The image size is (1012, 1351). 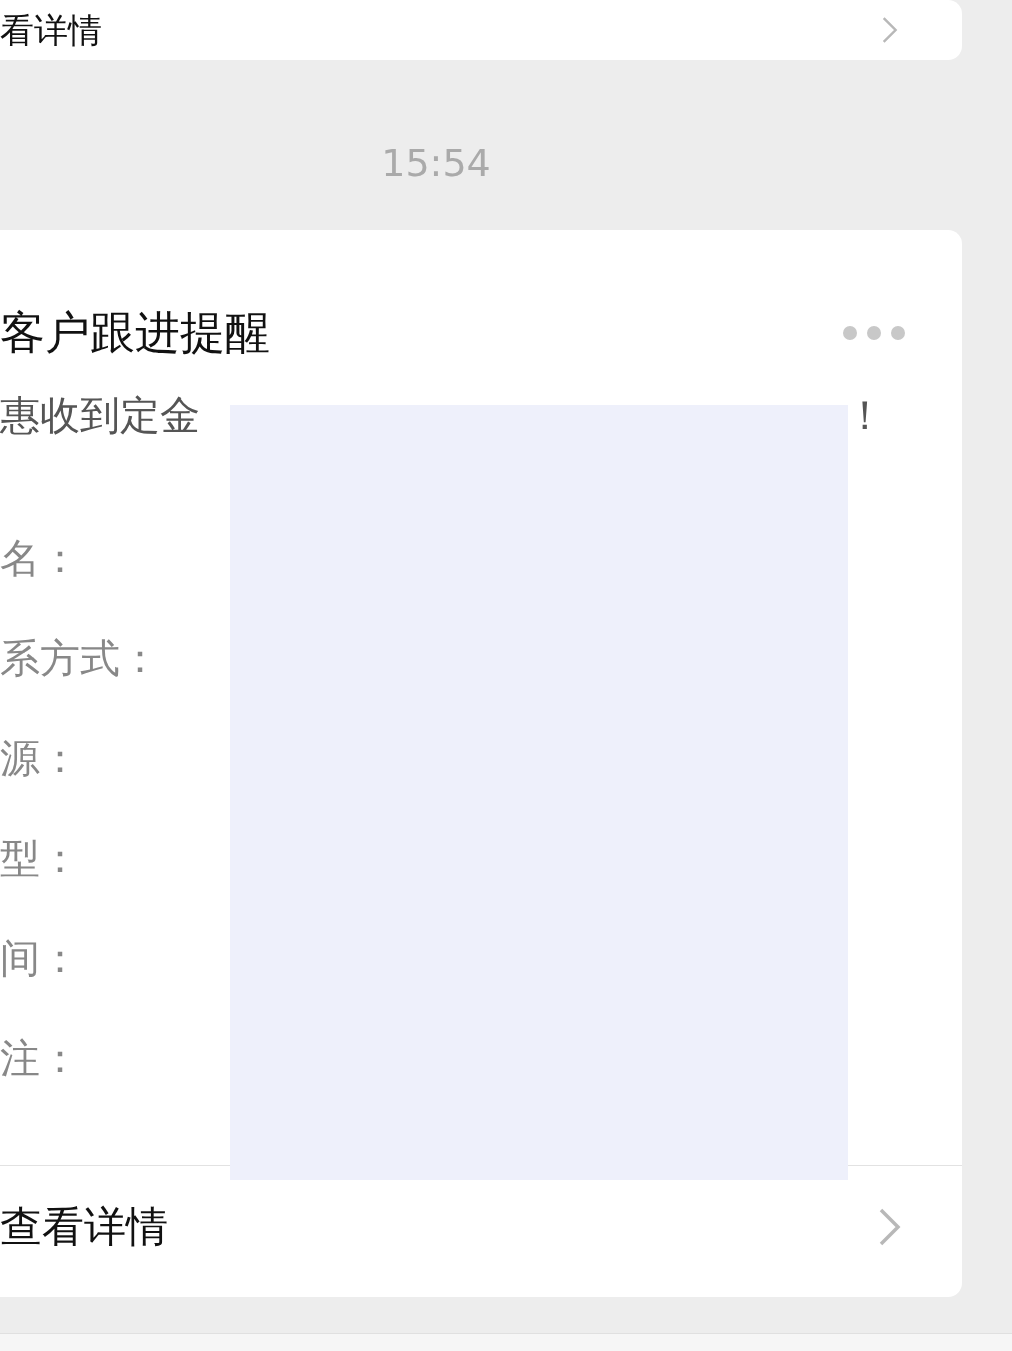 I want to click on message-time: 15:54, so click(x=436, y=163).